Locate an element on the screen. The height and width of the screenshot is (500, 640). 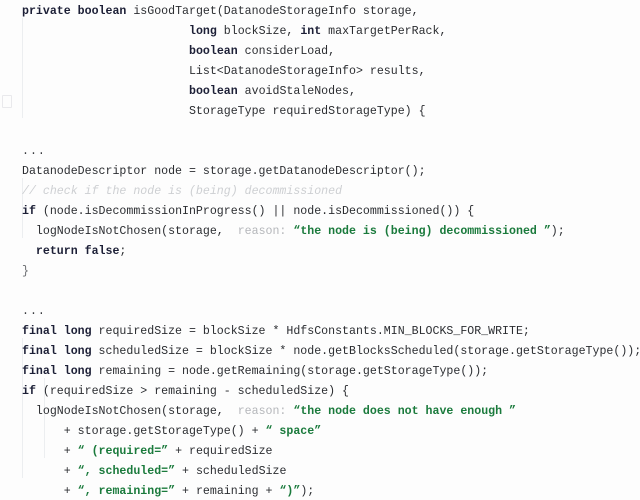
code-line: StorageType requiredStorageType) { is located at coordinates (320, 112).